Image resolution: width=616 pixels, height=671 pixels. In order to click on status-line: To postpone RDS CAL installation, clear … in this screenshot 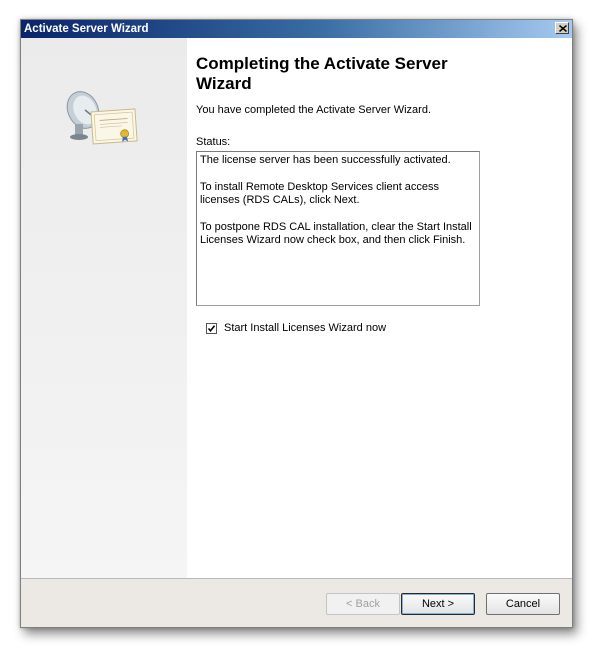, I will do `click(336, 233)`.